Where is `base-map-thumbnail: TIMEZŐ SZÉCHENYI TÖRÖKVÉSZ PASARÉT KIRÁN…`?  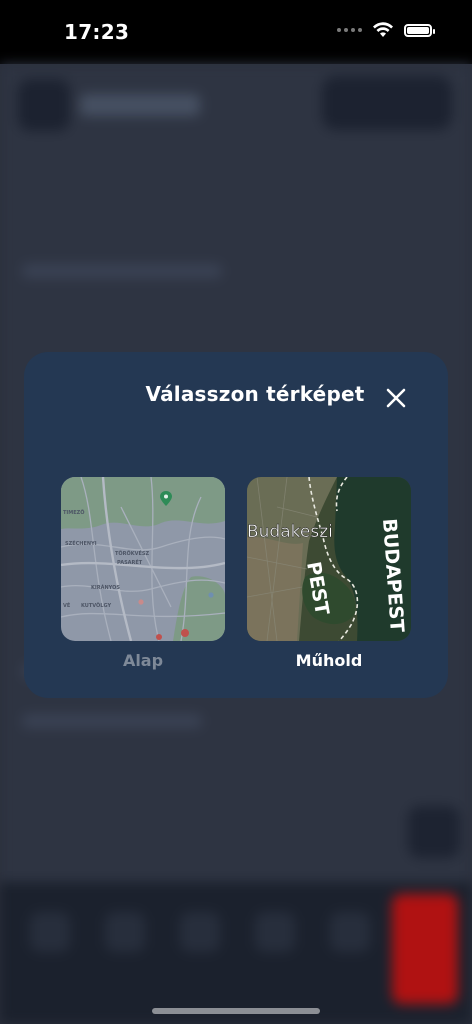
base-map-thumbnail: TIMEZŐ SZÉCHENYI TÖRÖKVÉSZ PASARÉT KIRÁN… is located at coordinates (143, 559).